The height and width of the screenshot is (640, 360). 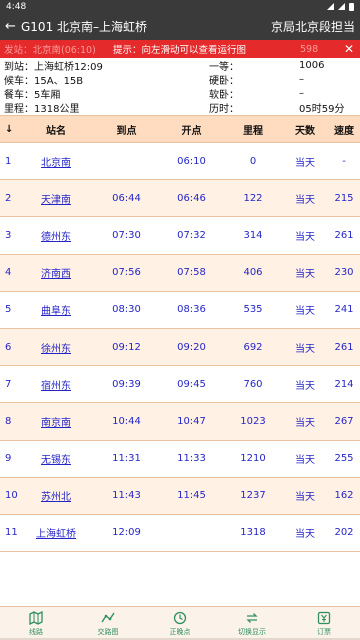 What do you see at coordinates (8, 421) in the screenshot?
I see `row-index: 8` at bounding box center [8, 421].